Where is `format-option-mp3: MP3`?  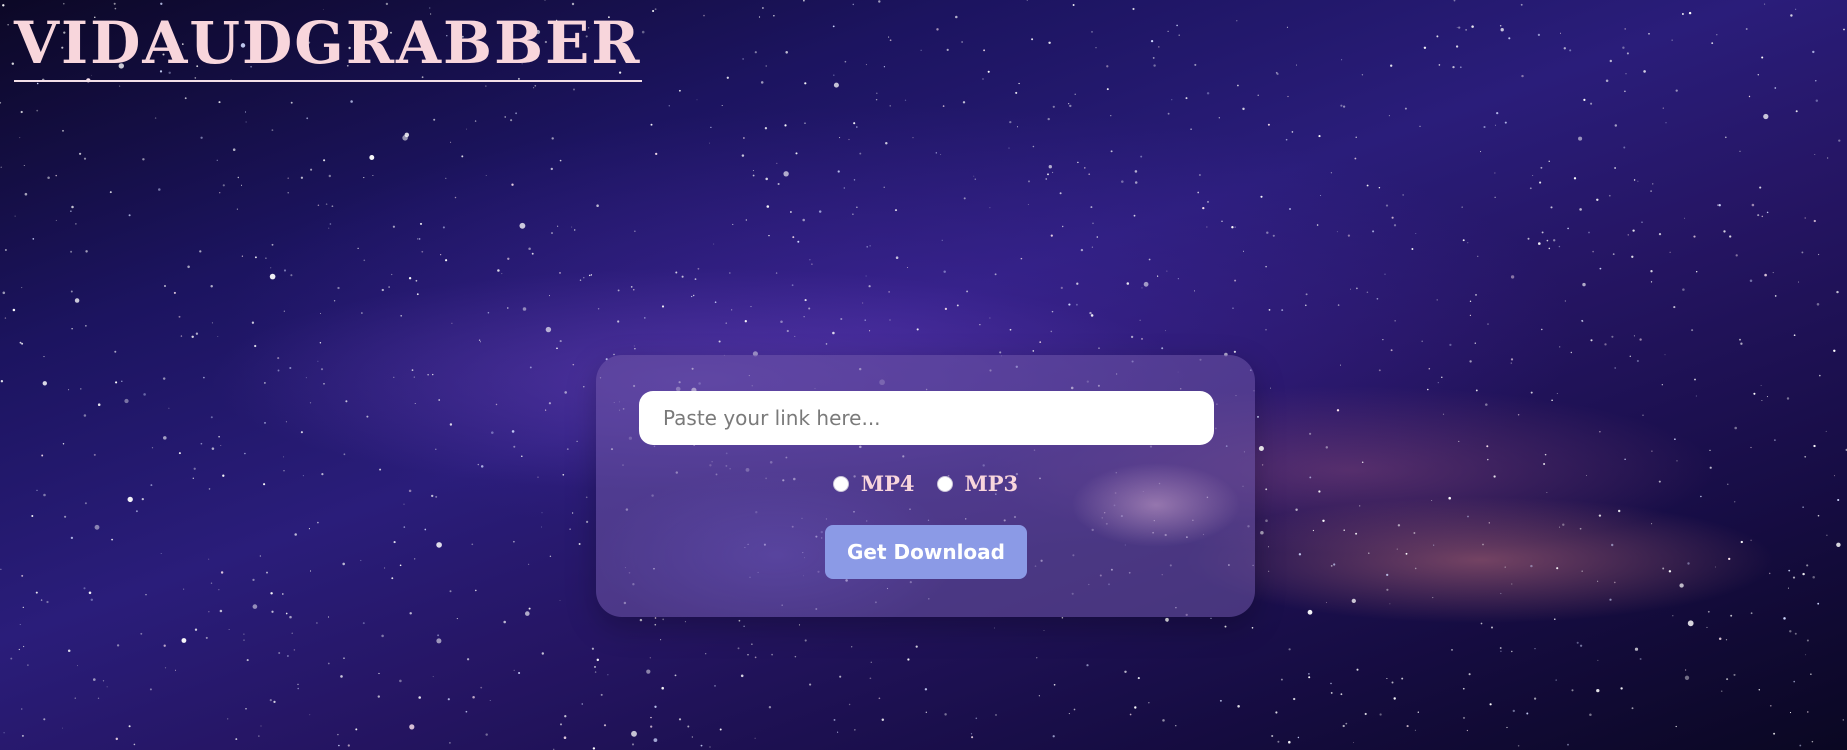 format-option-mp3: MP3 is located at coordinates (977, 483).